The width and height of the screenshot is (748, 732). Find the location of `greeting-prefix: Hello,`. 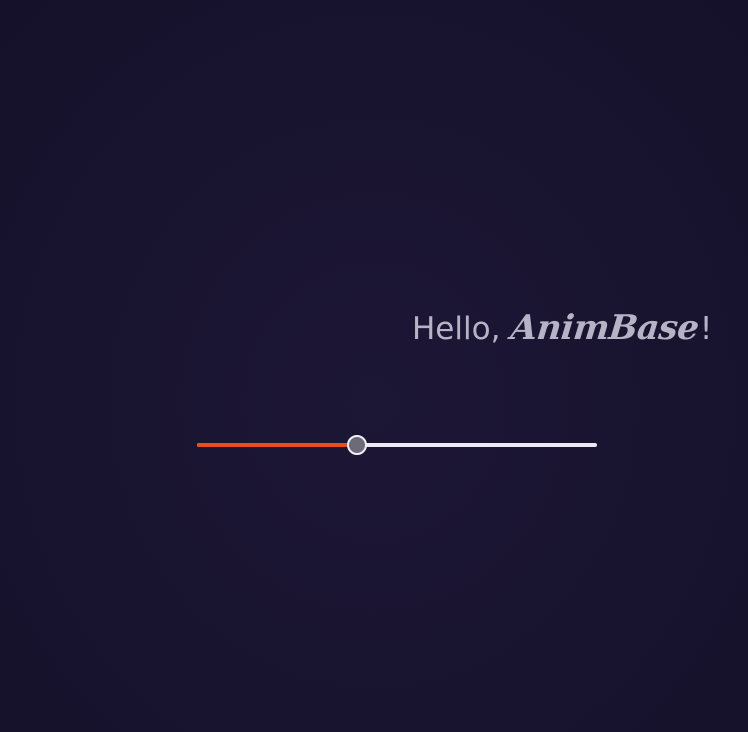

greeting-prefix: Hello, is located at coordinates (461, 329).